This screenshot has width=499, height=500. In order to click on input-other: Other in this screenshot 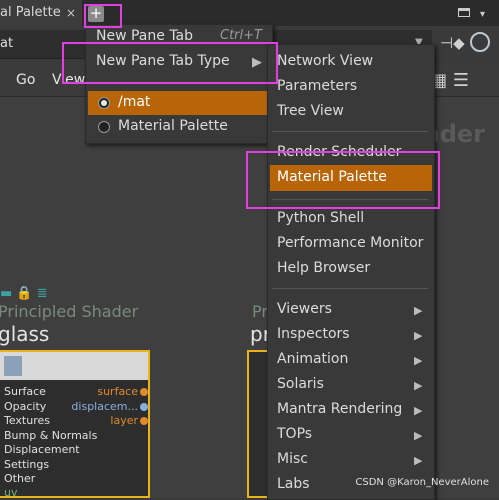, I will do `click(19, 478)`.